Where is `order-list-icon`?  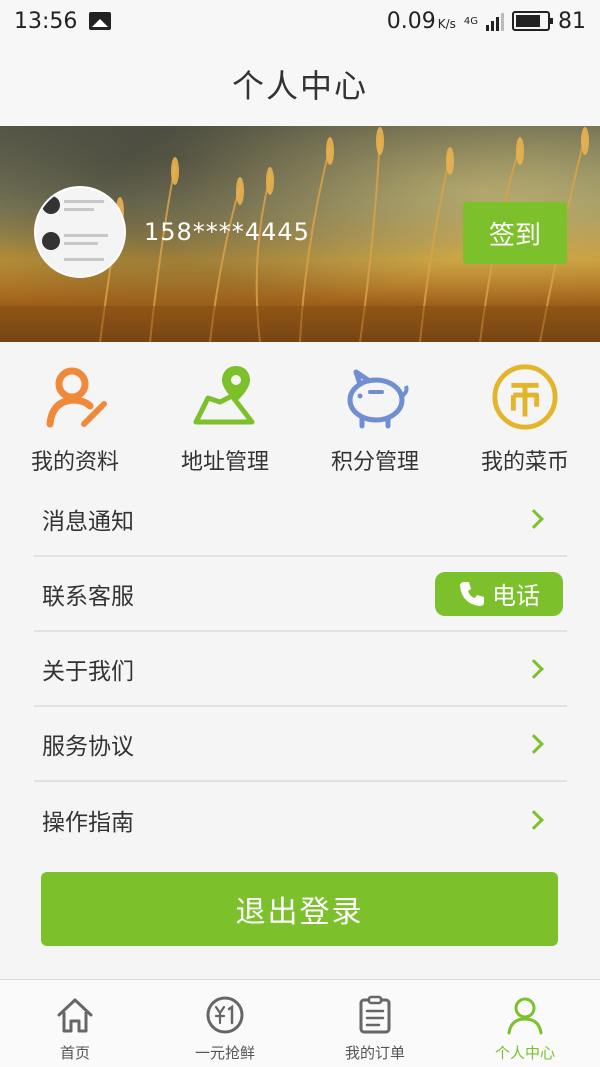
order-list-icon is located at coordinates (375, 1015).